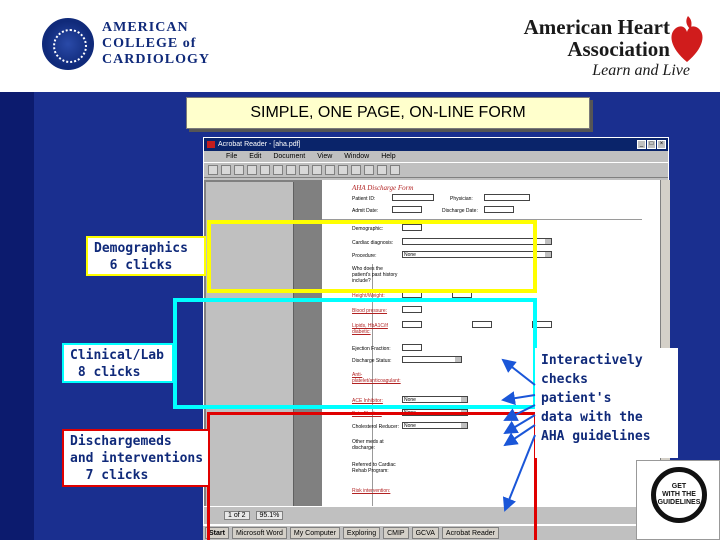 The height and width of the screenshot is (540, 720). What do you see at coordinates (369, 170) in the screenshot?
I see `fit-page-icon` at bounding box center [369, 170].